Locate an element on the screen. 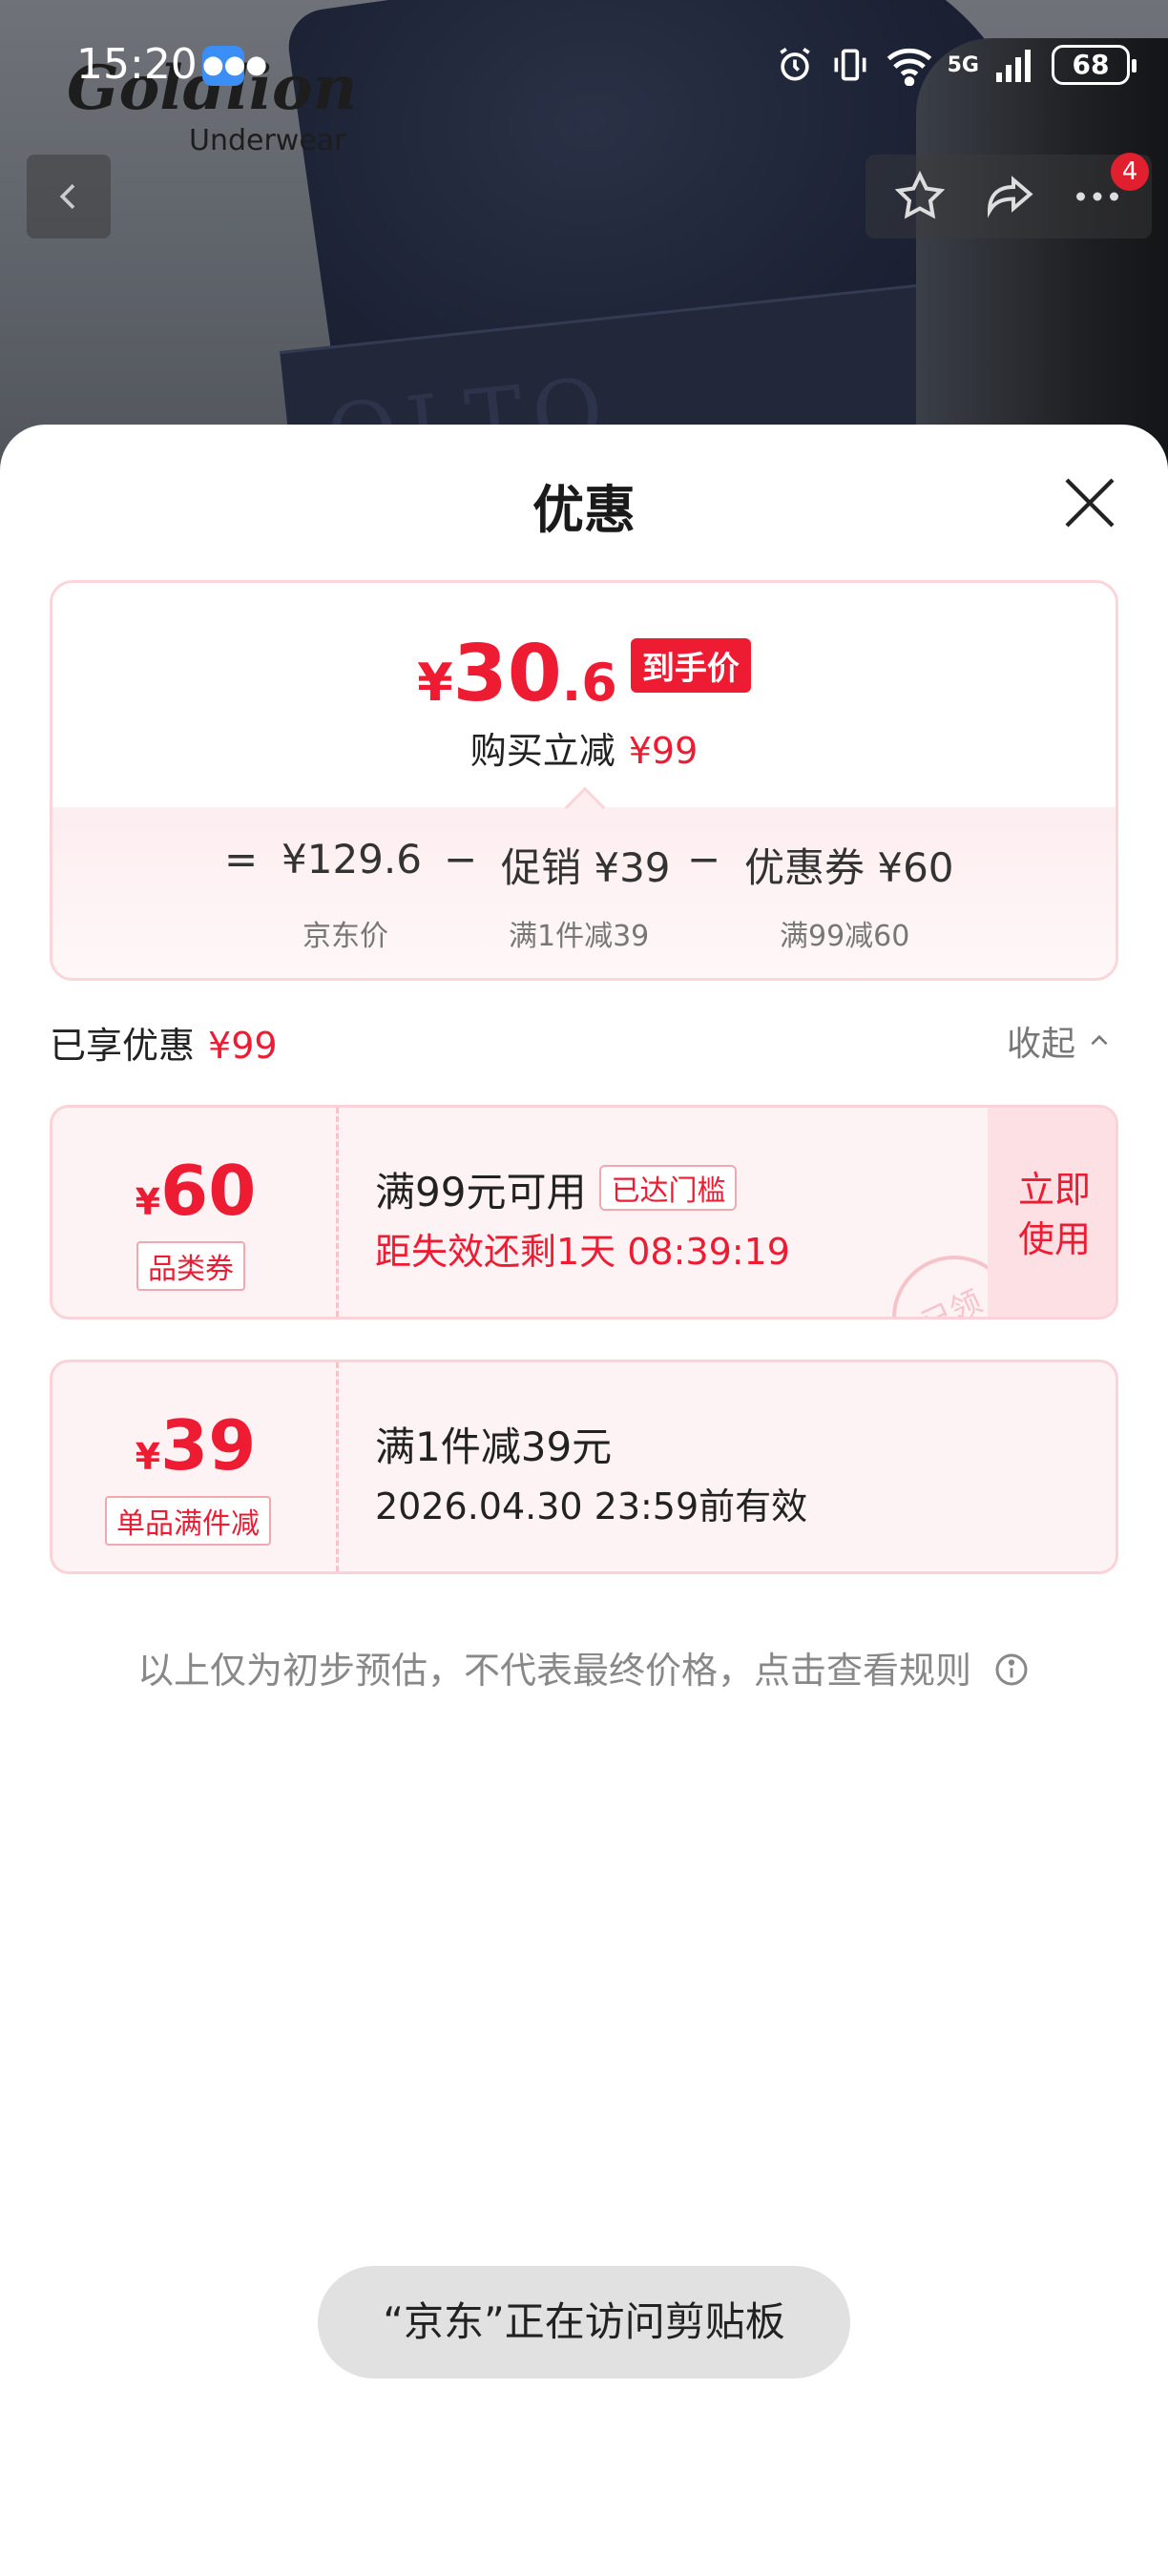 The image size is (1168, 2576). sheet-title: 优惠 is located at coordinates (584, 510).